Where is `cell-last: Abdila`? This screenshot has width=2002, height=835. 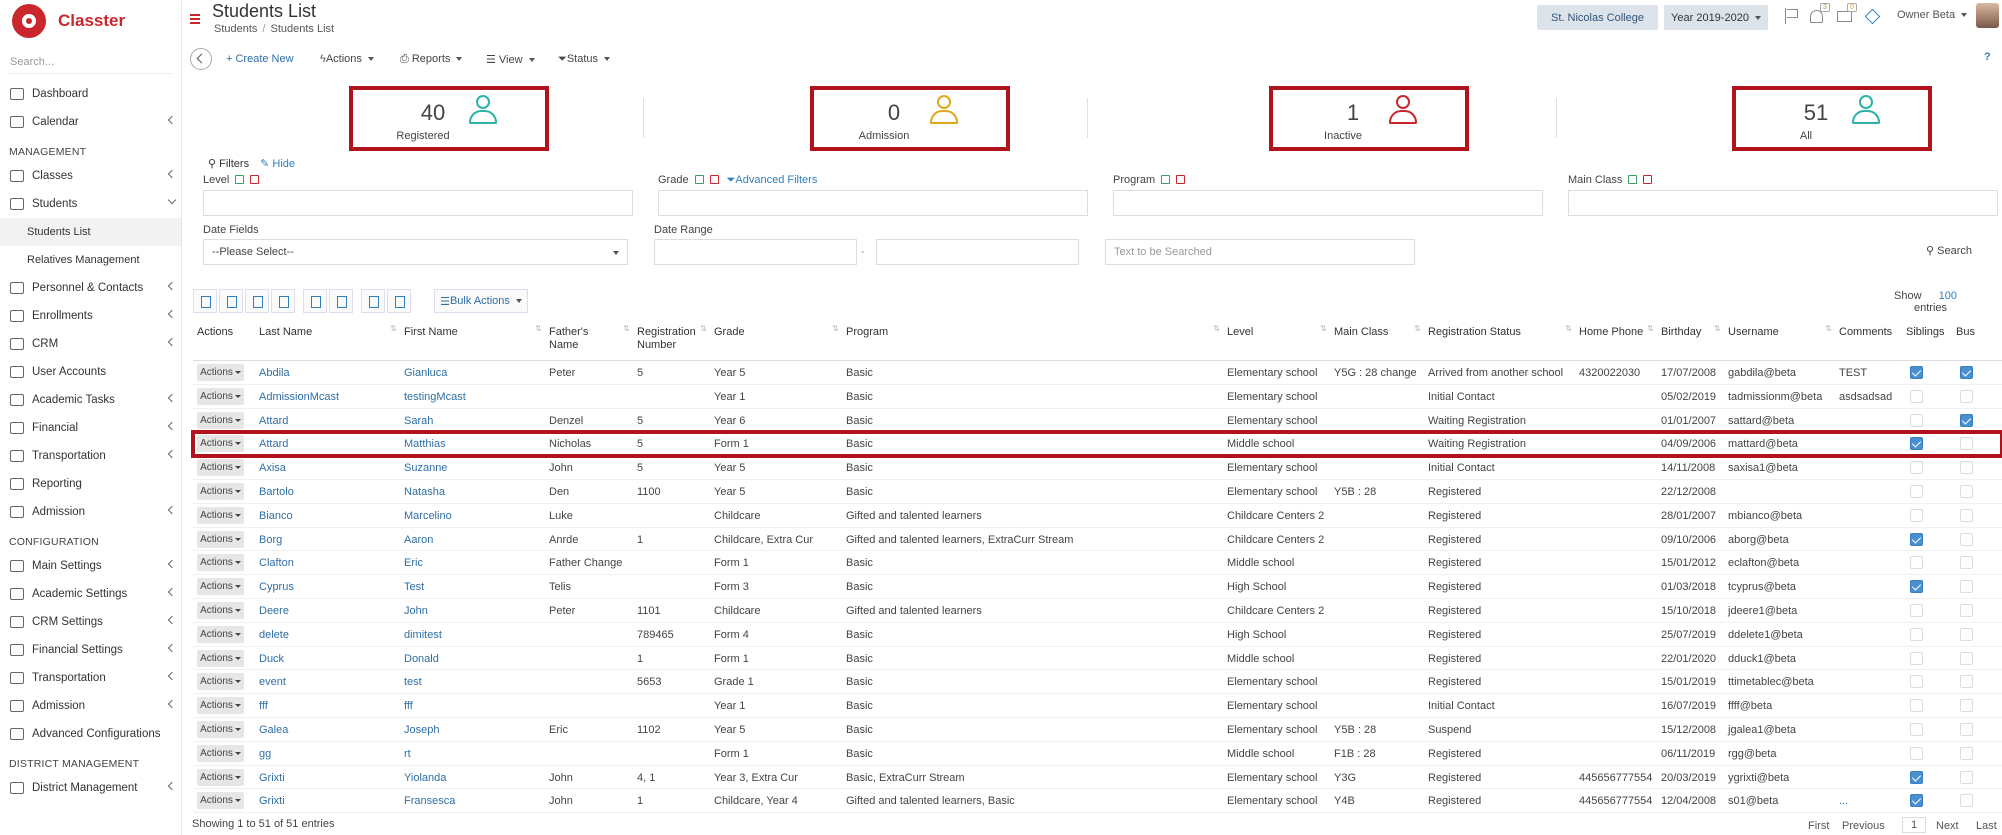
cell-last: Abdila is located at coordinates (274, 373).